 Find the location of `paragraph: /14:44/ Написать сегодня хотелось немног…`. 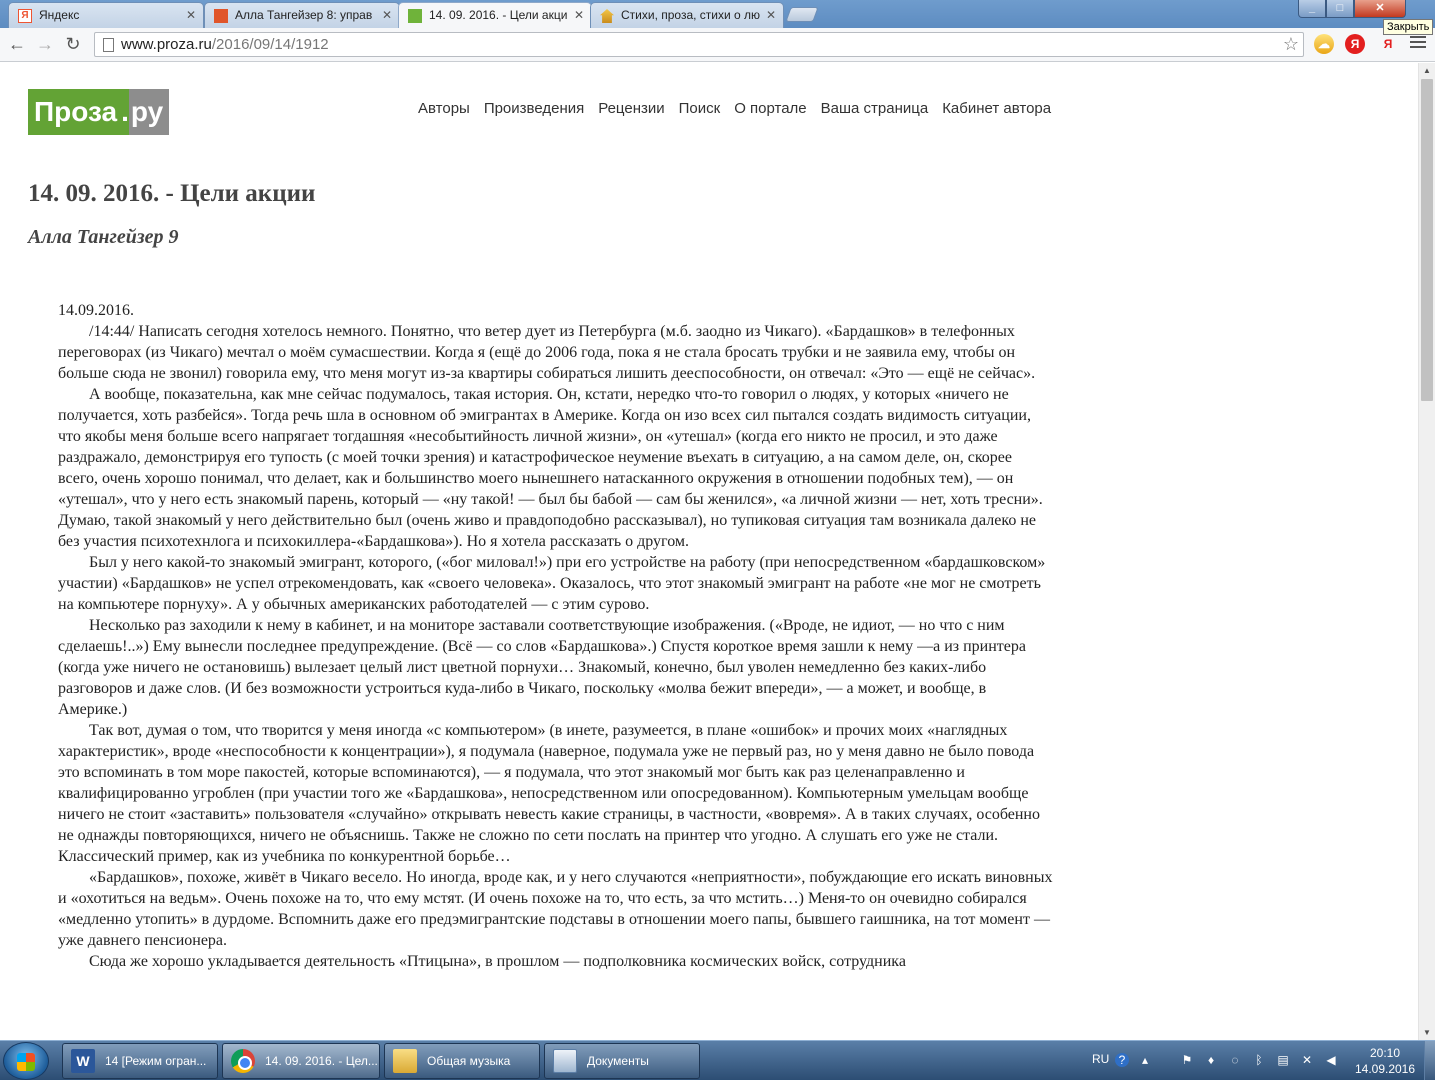

paragraph: /14:44/ Написать сегодня хотелось немног… is located at coordinates (547, 352).